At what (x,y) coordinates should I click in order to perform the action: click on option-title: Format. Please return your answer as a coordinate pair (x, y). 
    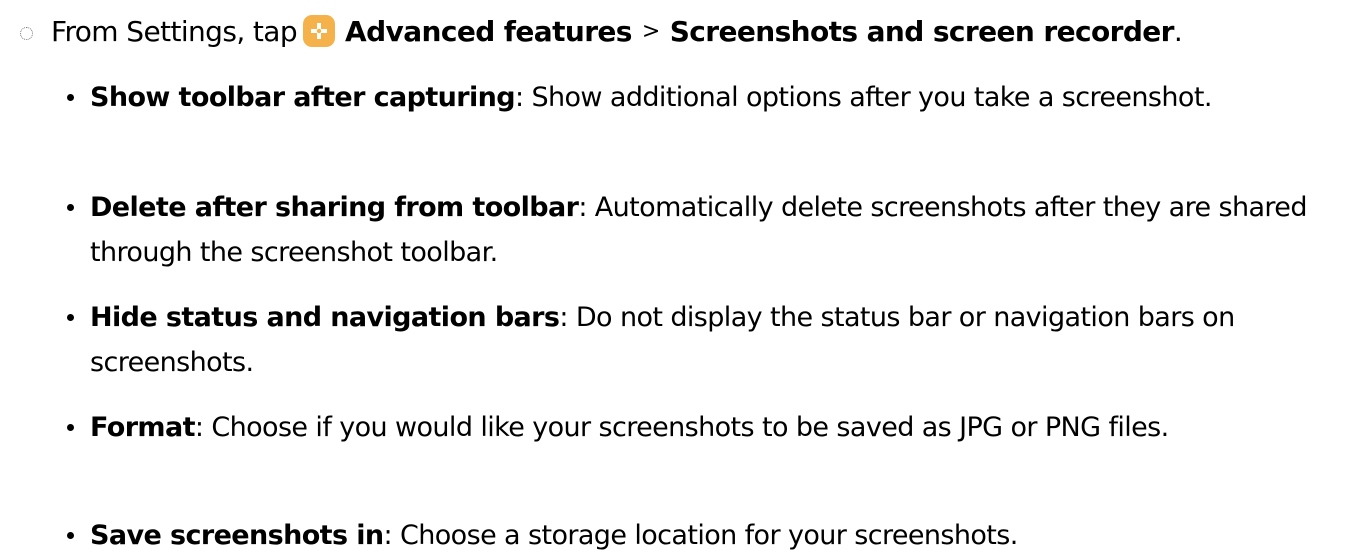
    Looking at the image, I should click on (142, 427).